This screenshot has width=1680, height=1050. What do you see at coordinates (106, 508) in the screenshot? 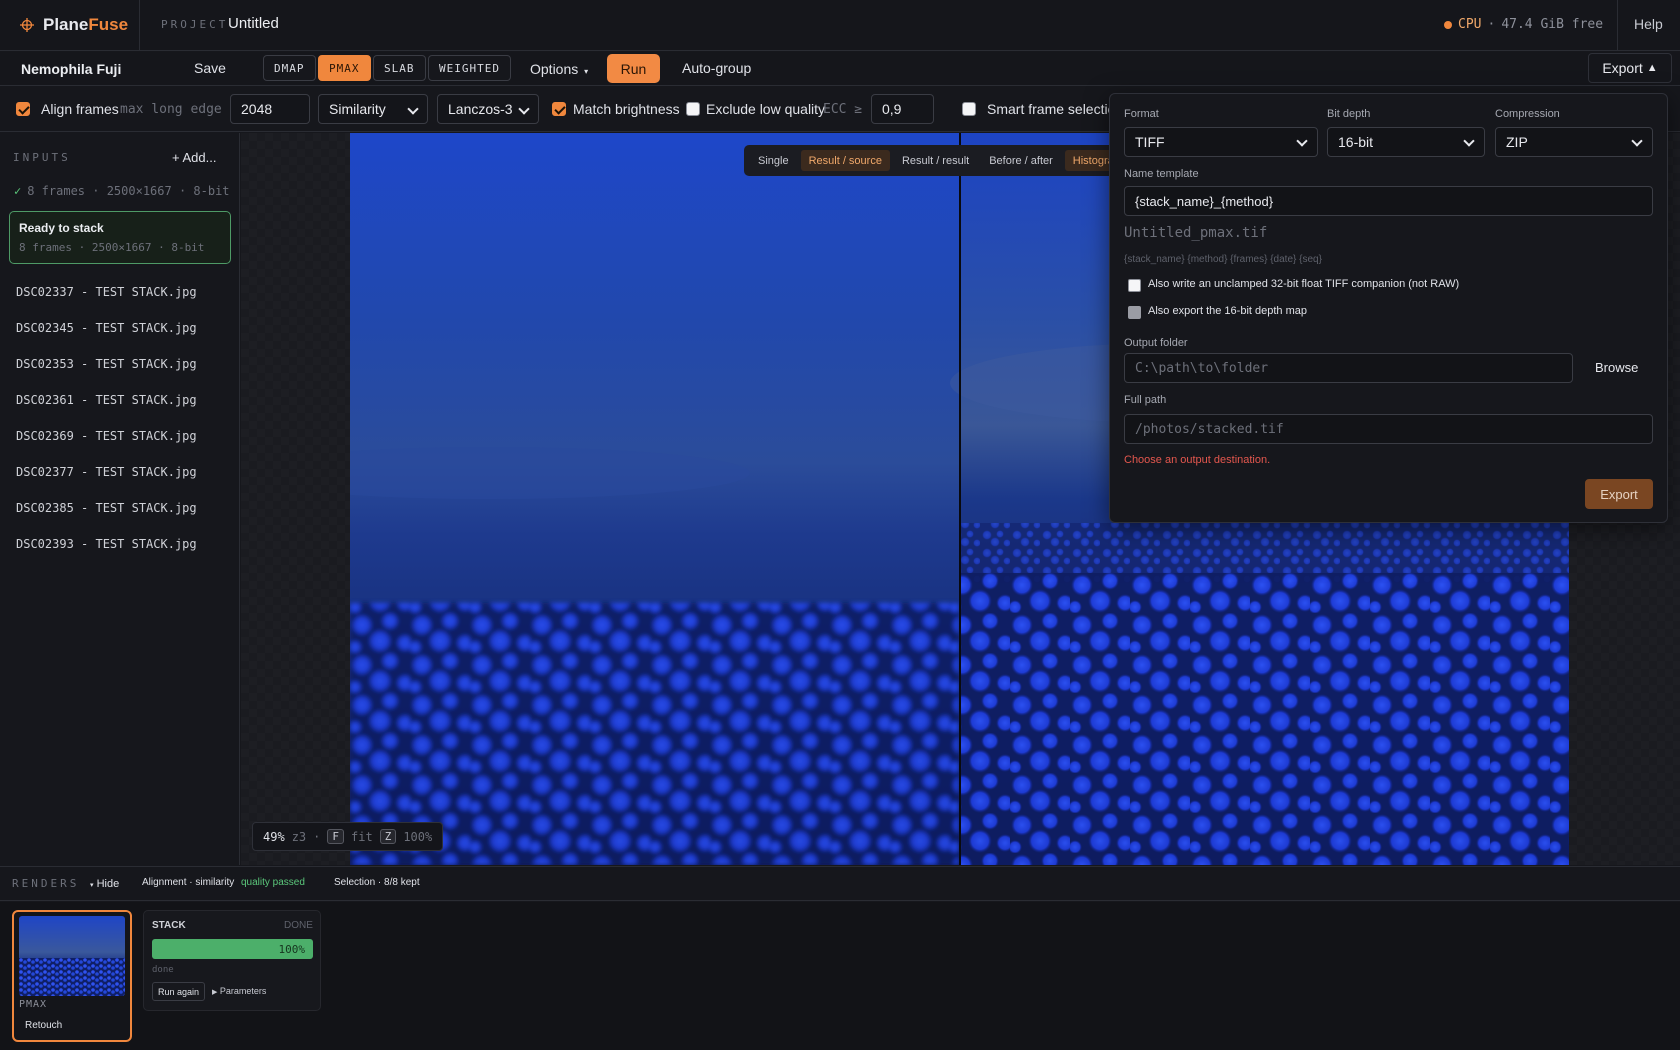
I see `file-list-item: DSC02385 - TEST STACK.jpg` at bounding box center [106, 508].